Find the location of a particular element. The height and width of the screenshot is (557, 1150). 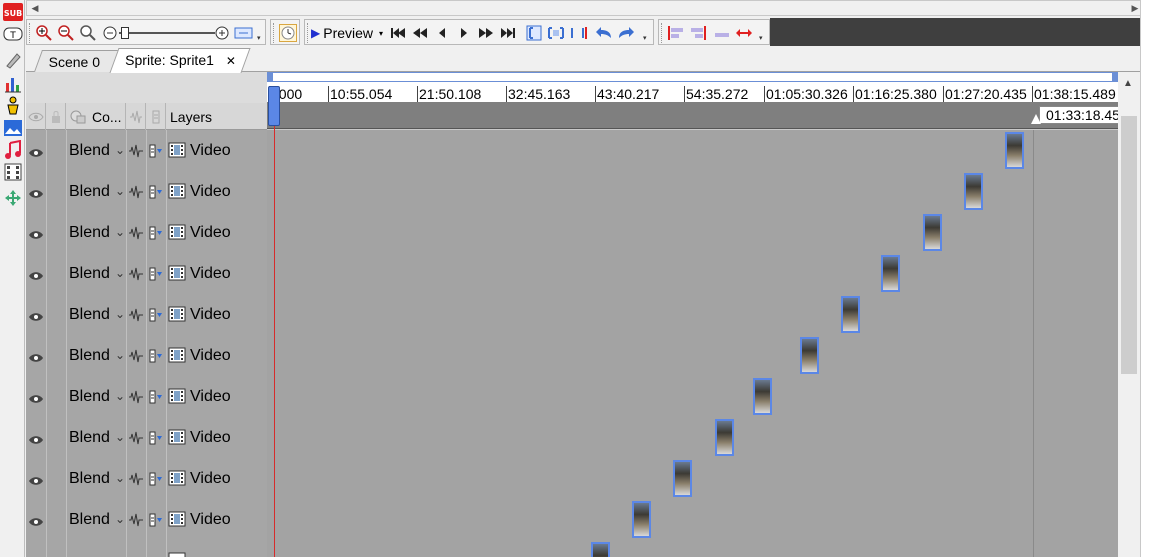

stretch-icon is located at coordinates (744, 33).